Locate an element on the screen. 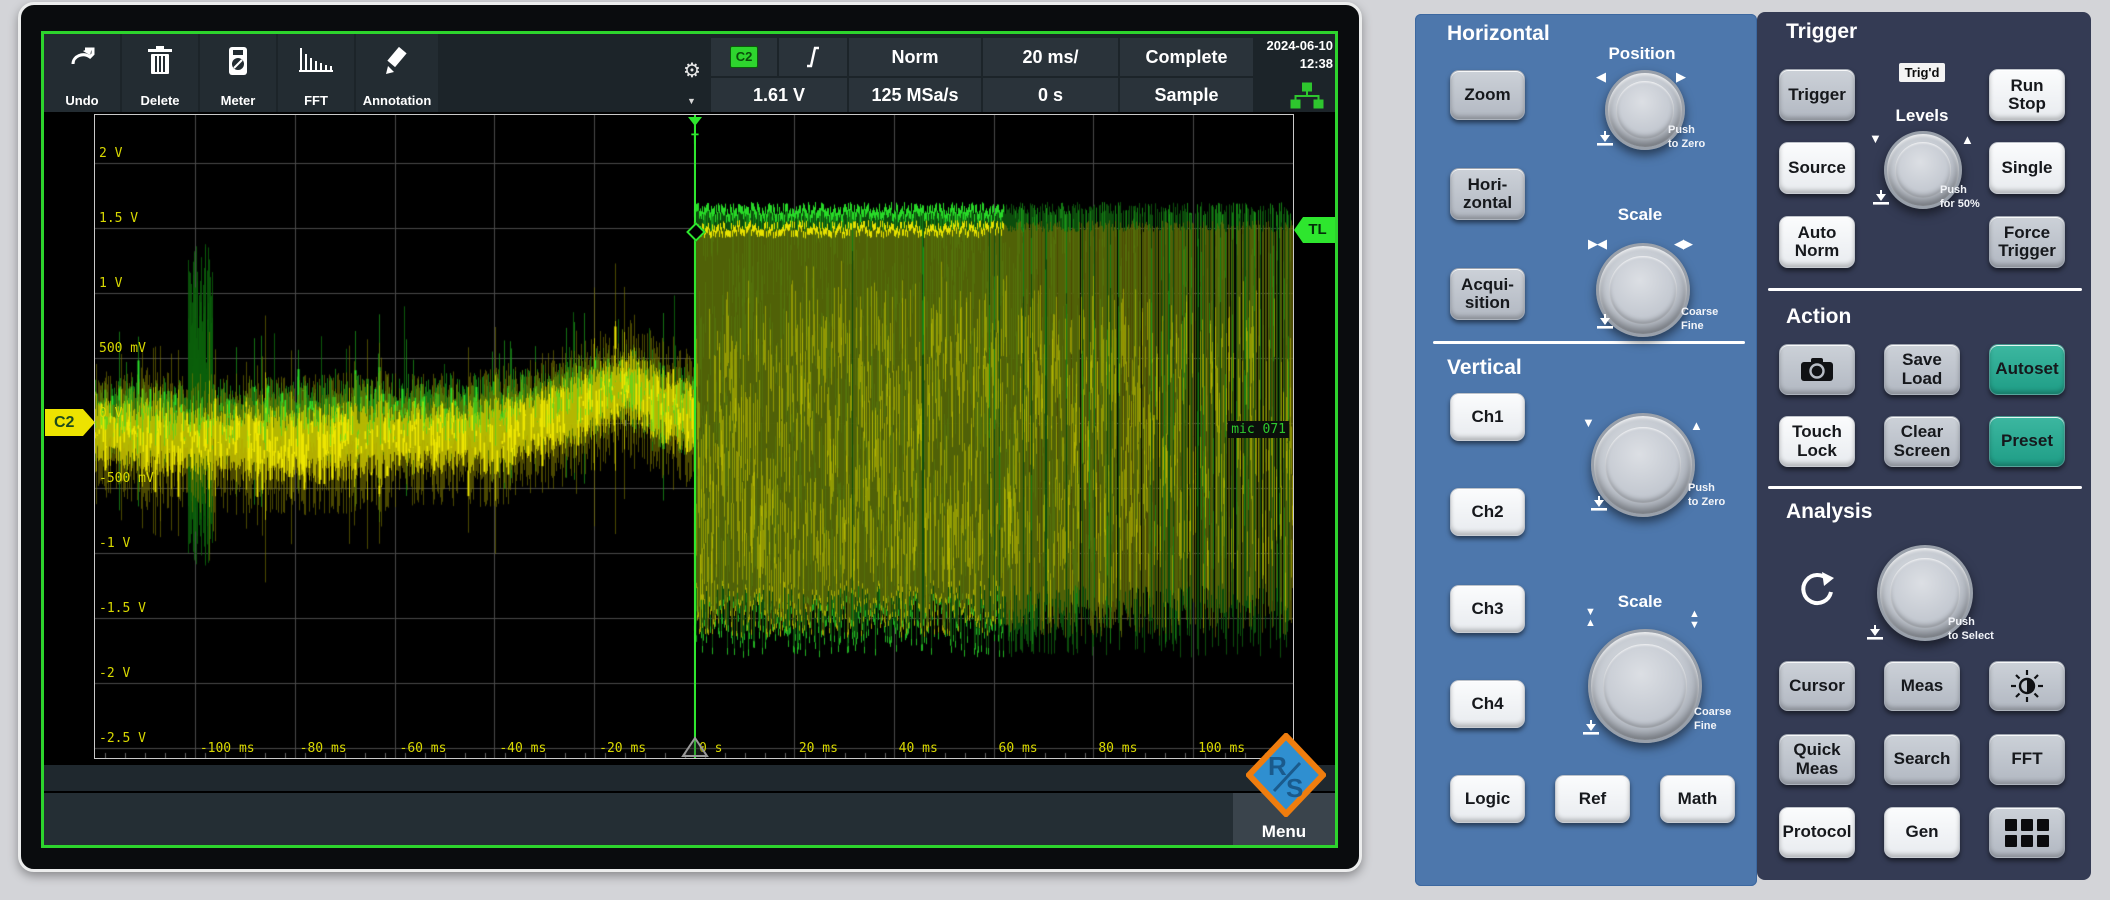 The height and width of the screenshot is (900, 2110). meter-button: Meter is located at coordinates (238, 73).